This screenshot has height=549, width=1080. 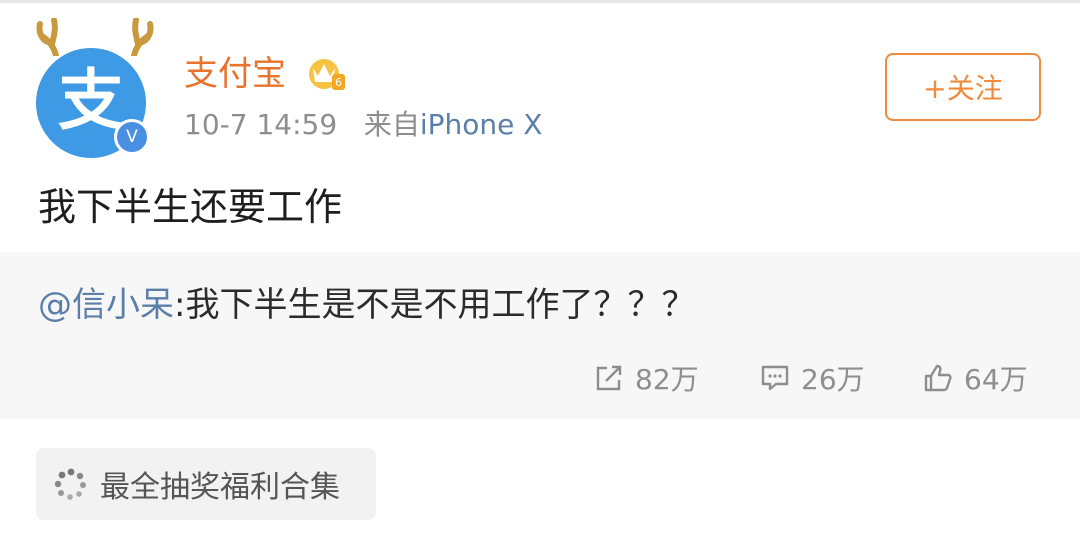 I want to click on comment-count-button: 26万, so click(x=812, y=378).